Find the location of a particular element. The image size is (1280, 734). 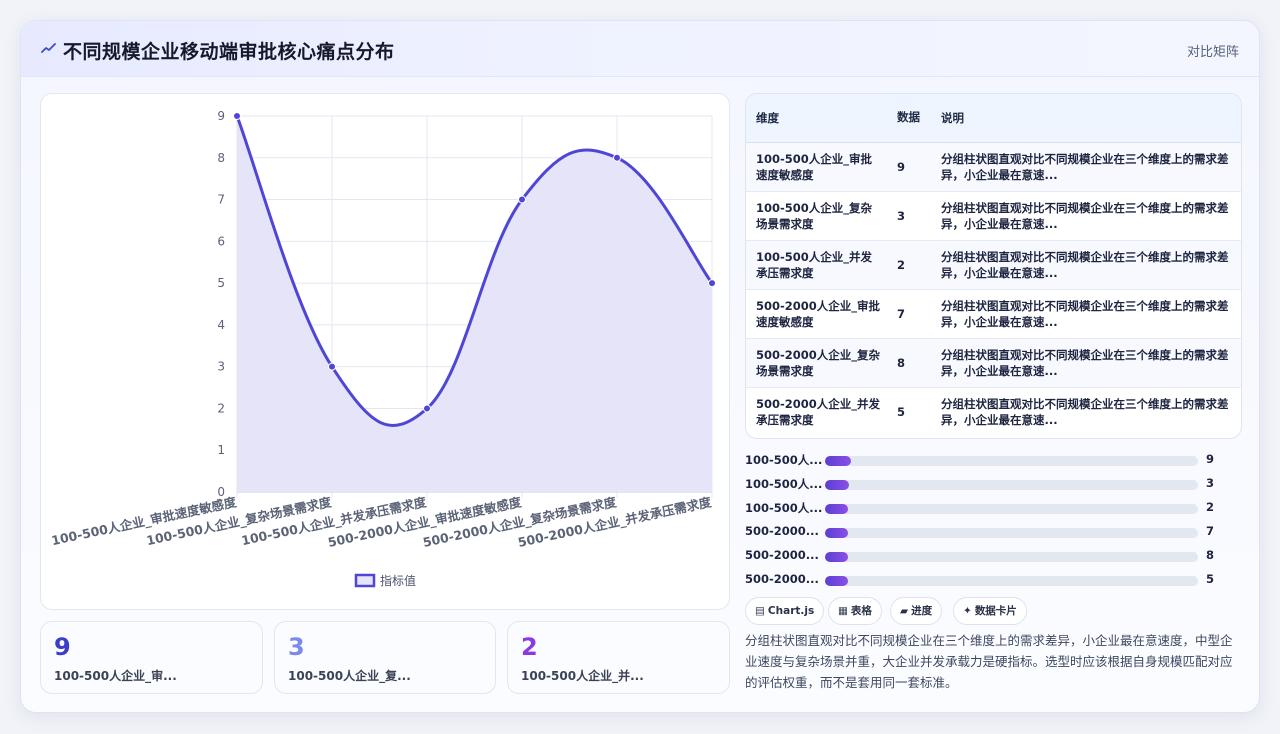

trend-line-icon is located at coordinates (48, 48).